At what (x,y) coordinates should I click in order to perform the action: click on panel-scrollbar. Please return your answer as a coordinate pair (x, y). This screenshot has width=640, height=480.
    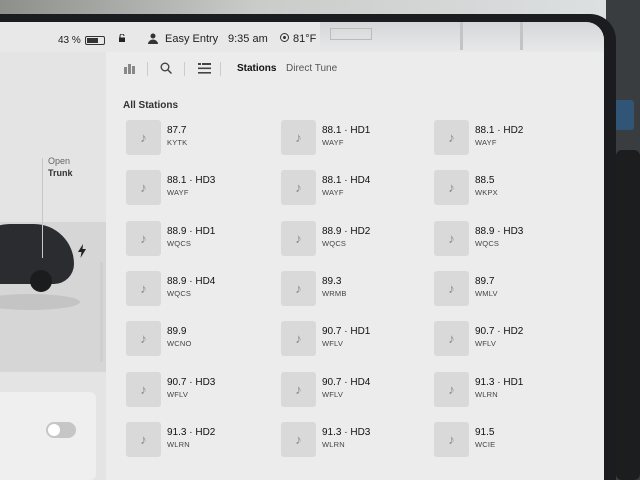
    Looking at the image, I should click on (101, 312).